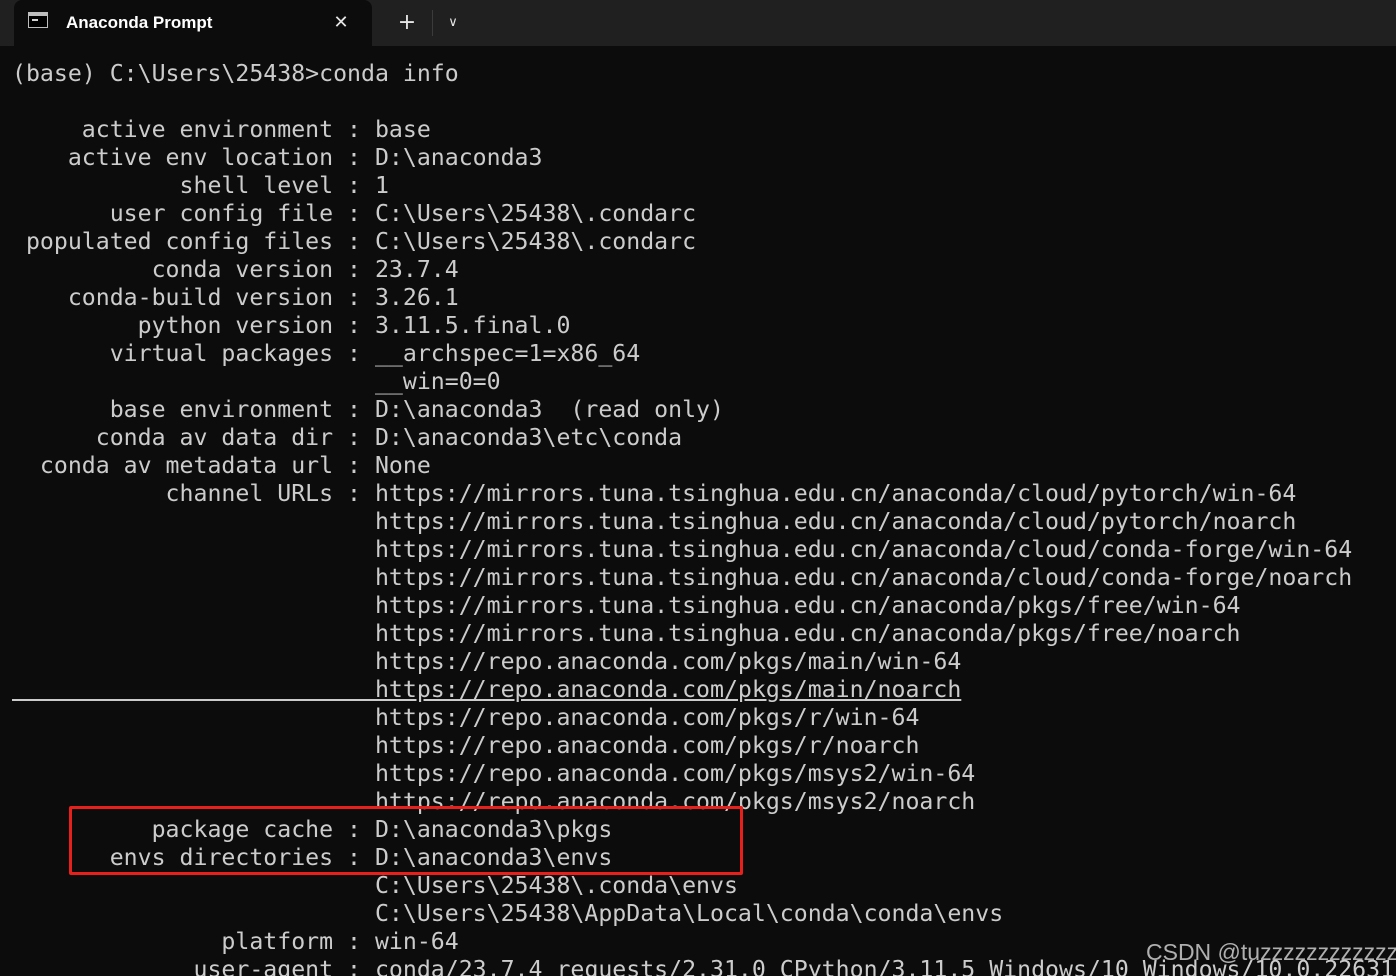 The height and width of the screenshot is (976, 1396). I want to click on terminal-line: active env location : D:\anaconda3, so click(277, 157).